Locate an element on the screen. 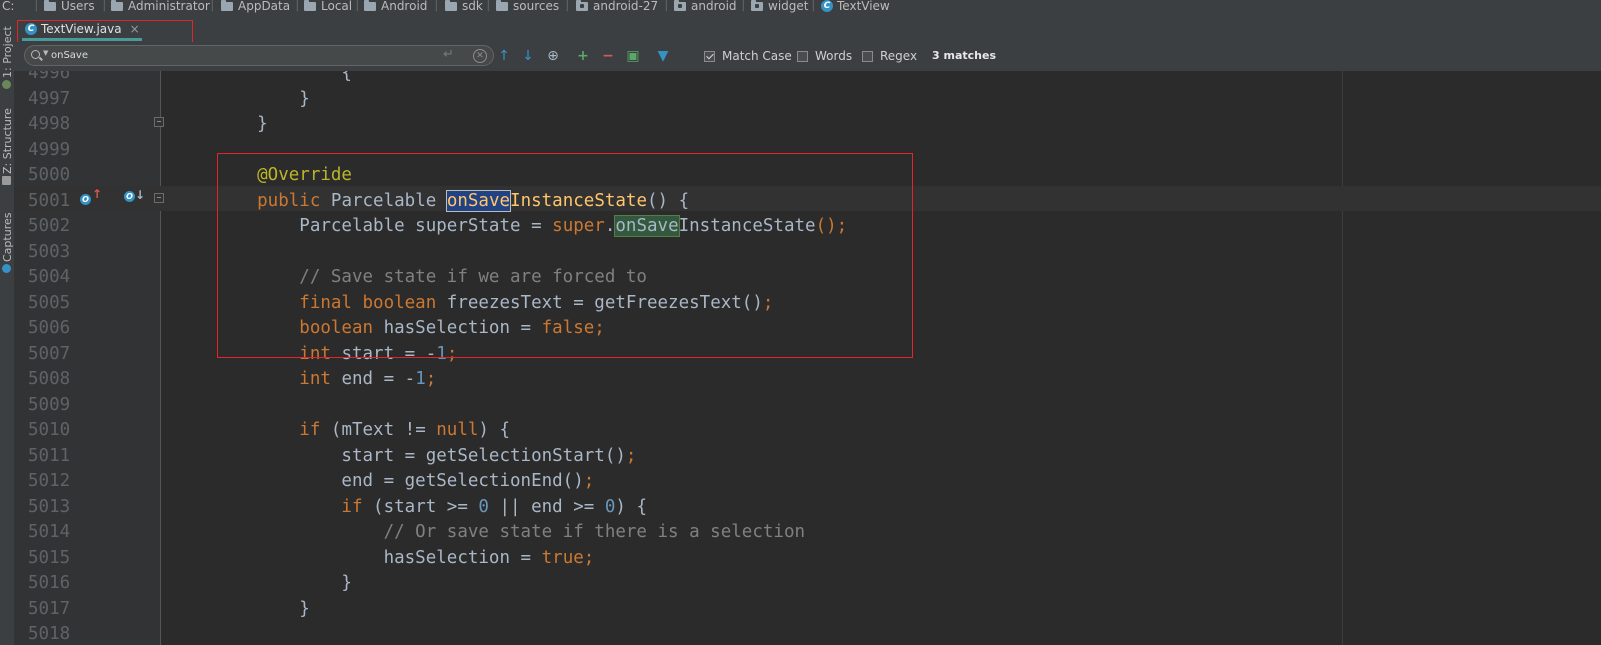 This screenshot has height=645, width=1601. code-text: // Save state if we are forced to is located at coordinates (431, 277).